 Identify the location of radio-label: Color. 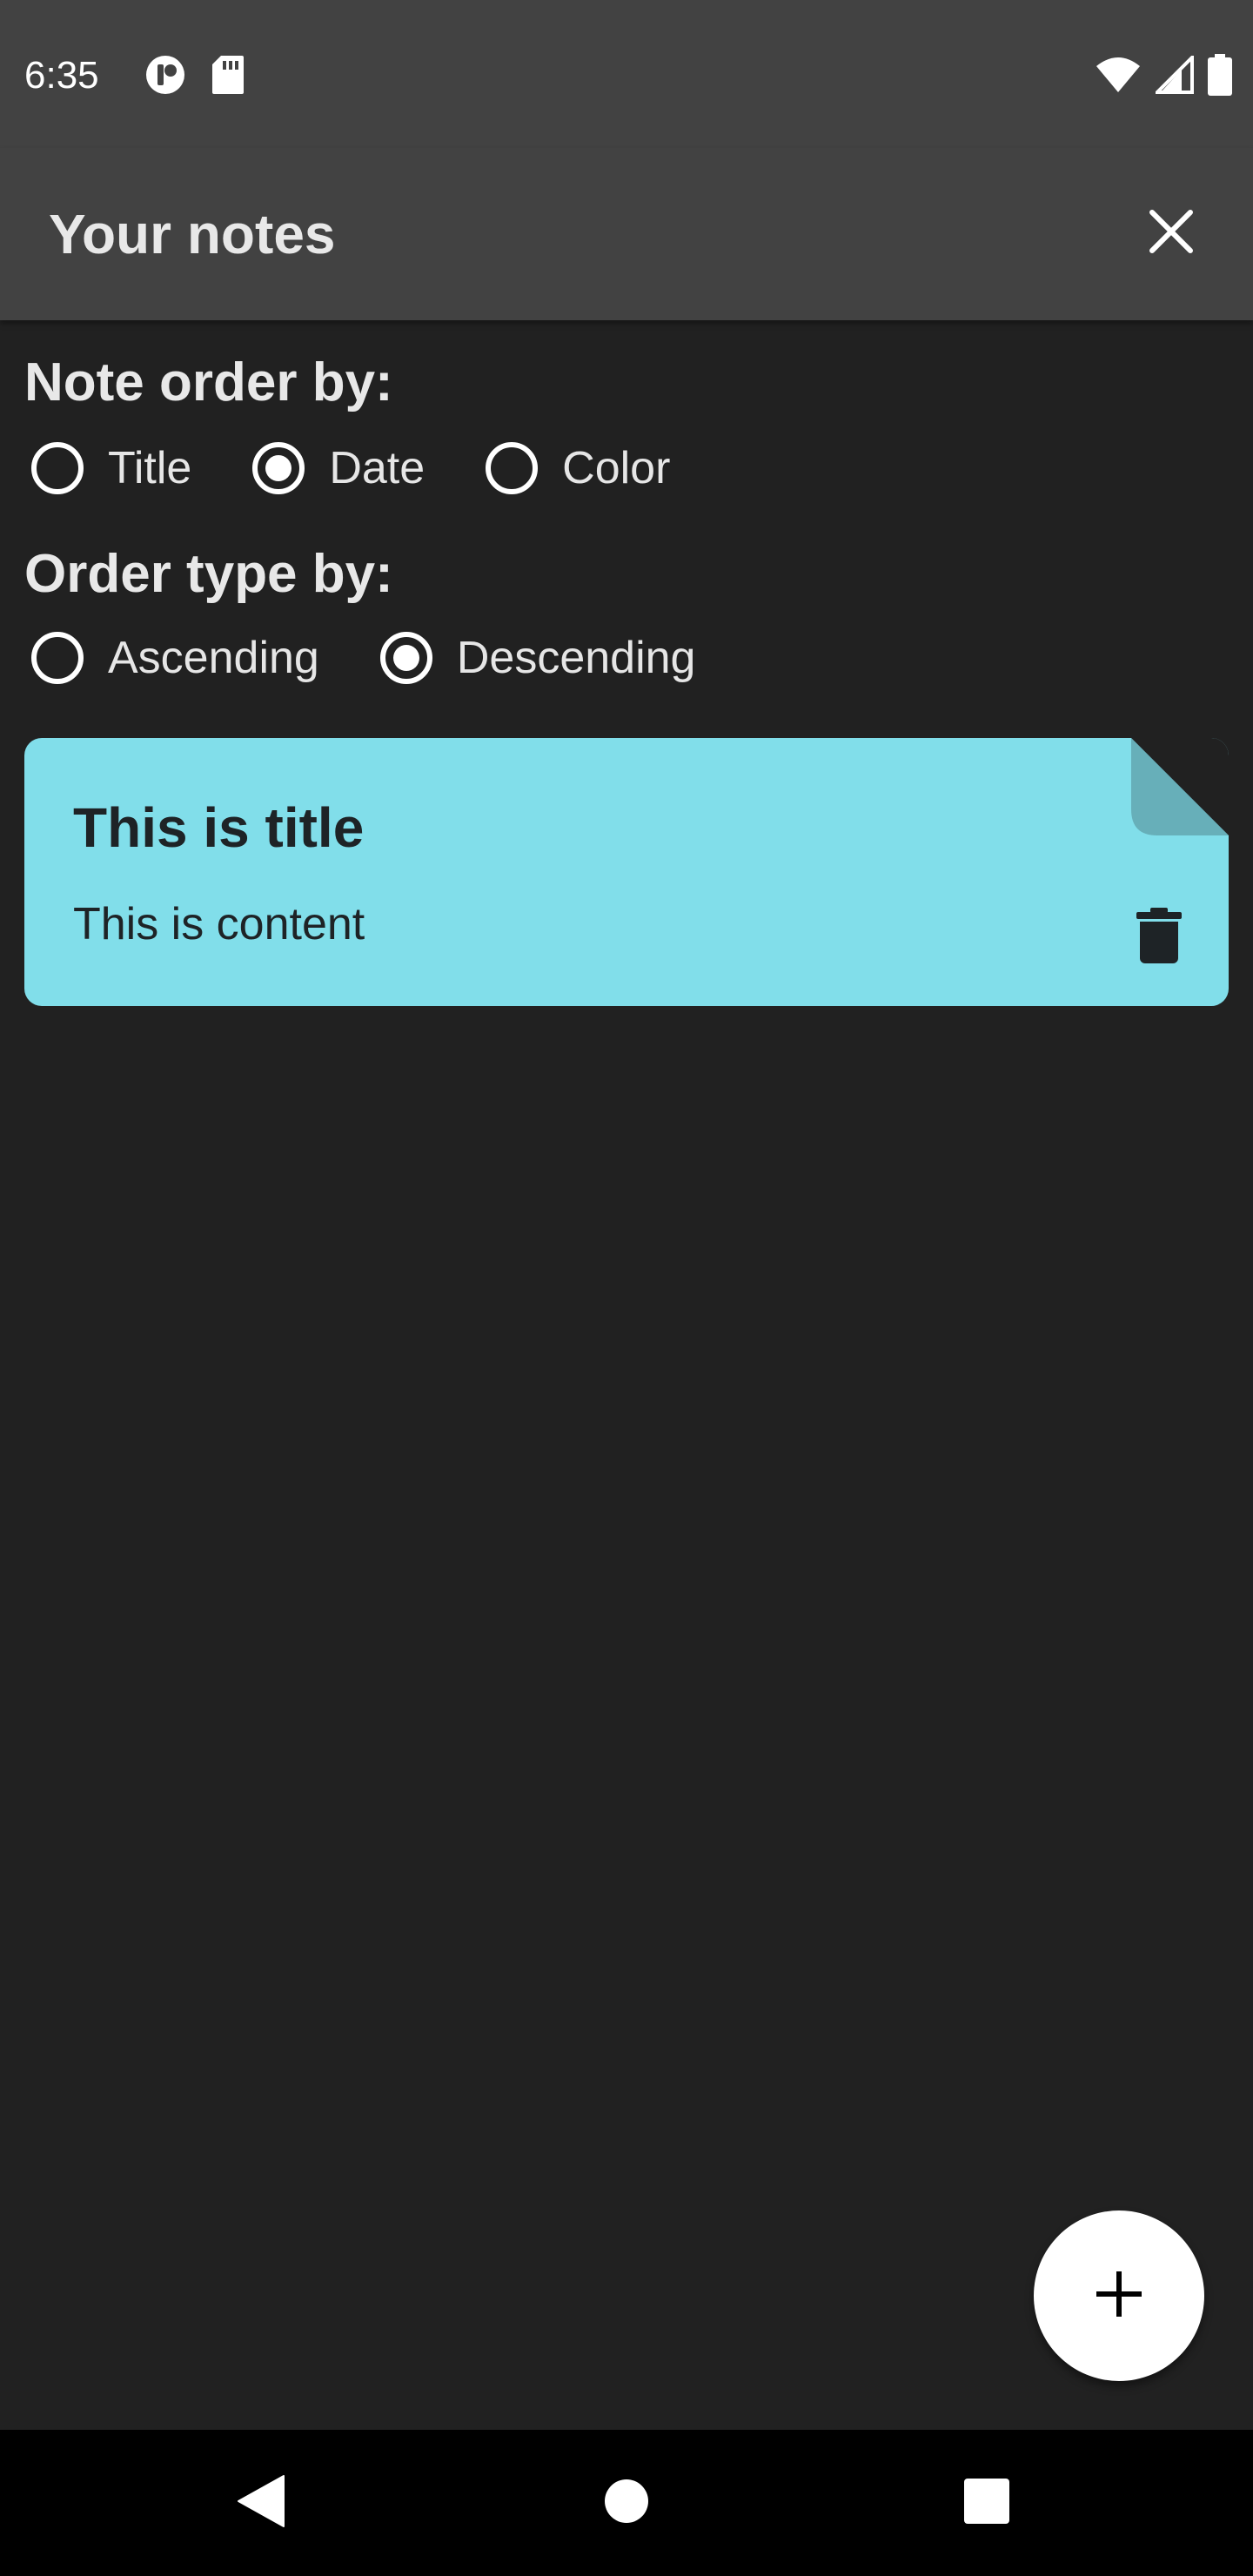
(616, 468).